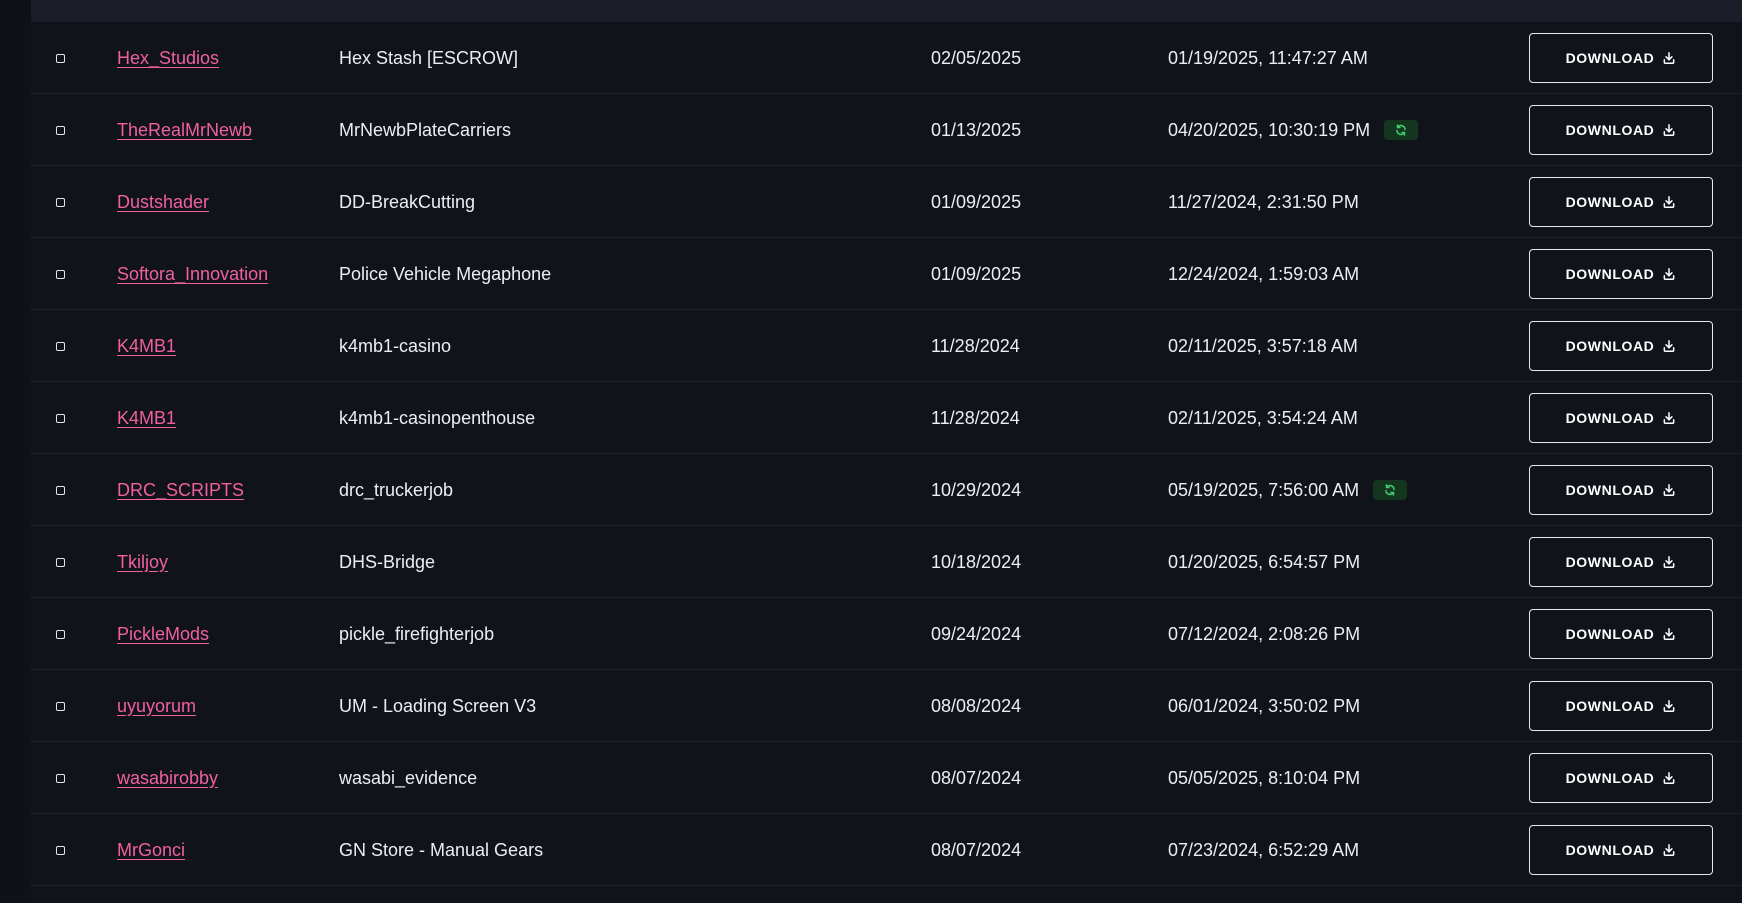 Image resolution: width=1742 pixels, height=903 pixels. I want to click on resource-name: k4mb1-casinopenthouse, so click(437, 417).